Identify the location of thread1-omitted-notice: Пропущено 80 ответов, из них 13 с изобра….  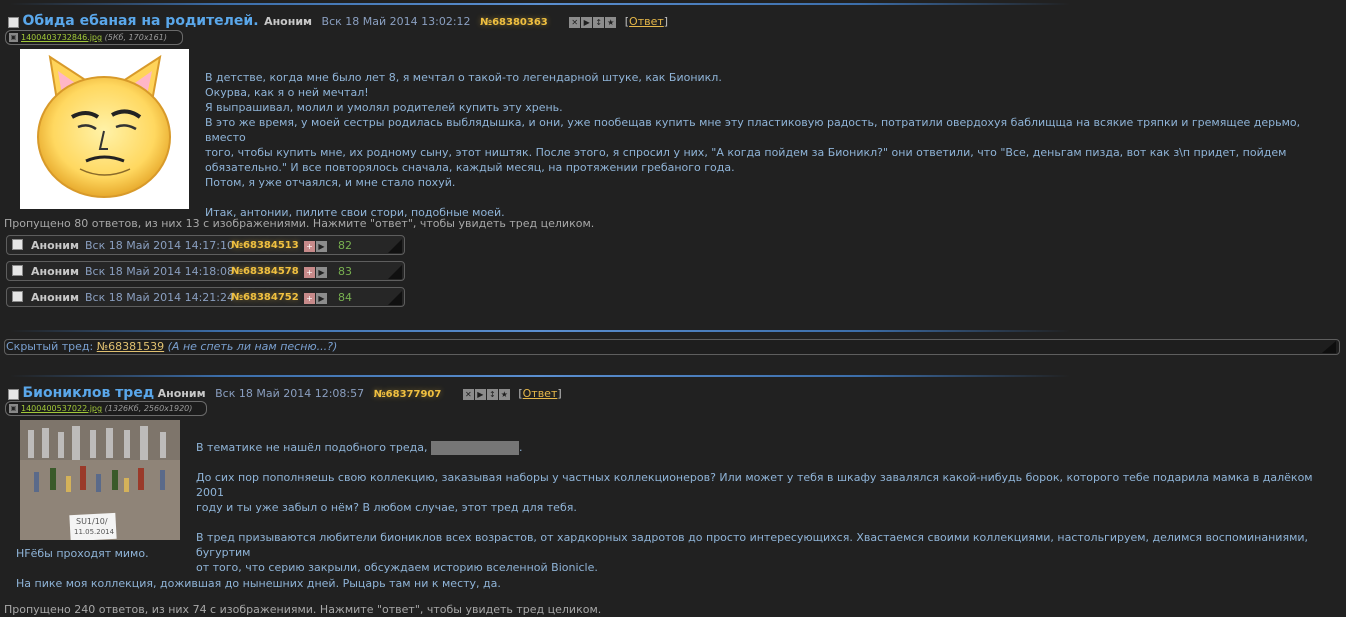
(299, 223).